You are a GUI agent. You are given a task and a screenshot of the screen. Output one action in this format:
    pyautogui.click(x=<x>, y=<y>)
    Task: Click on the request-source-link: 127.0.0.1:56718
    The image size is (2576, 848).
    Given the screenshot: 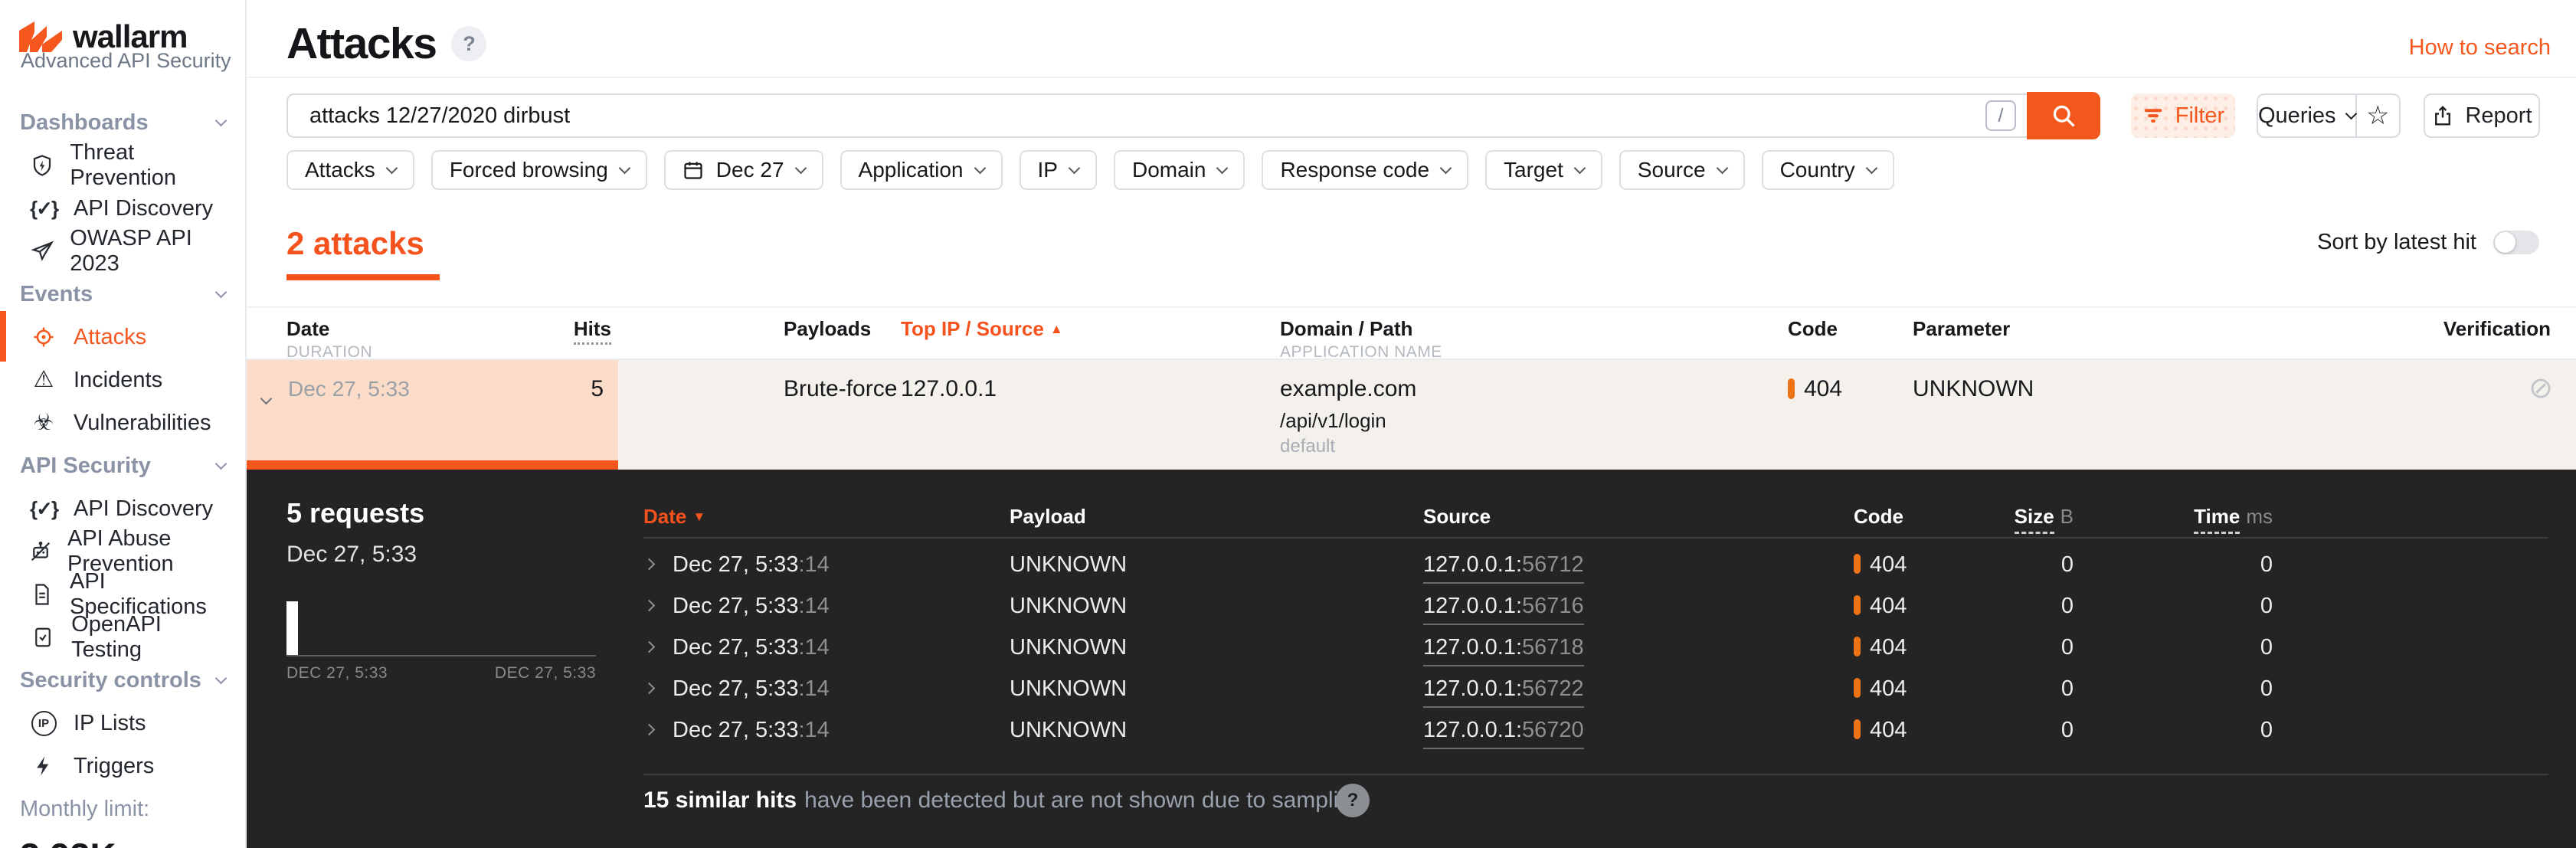 What is the action you would take?
    pyautogui.click(x=1503, y=650)
    